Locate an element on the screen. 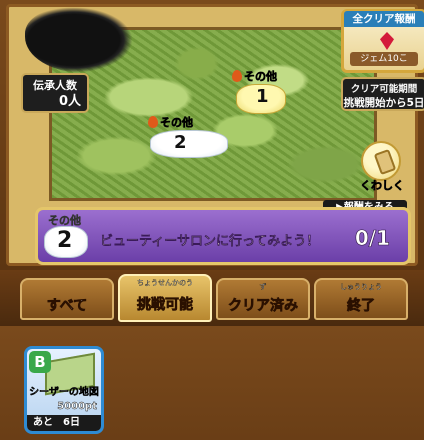 The width and height of the screenshot is (424, 440). counter-value: 0人 is located at coordinates (69, 101).